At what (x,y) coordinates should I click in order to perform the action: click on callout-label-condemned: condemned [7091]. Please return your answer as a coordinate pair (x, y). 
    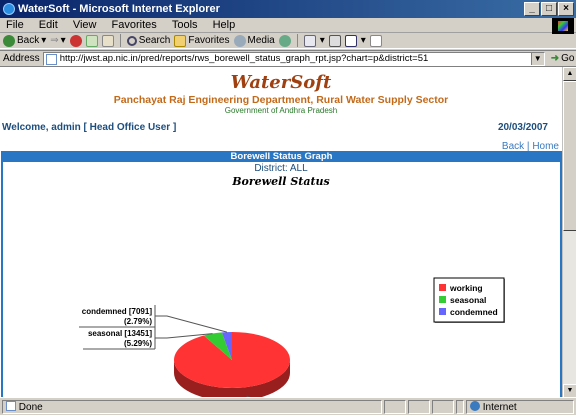
    Looking at the image, I should click on (117, 311).